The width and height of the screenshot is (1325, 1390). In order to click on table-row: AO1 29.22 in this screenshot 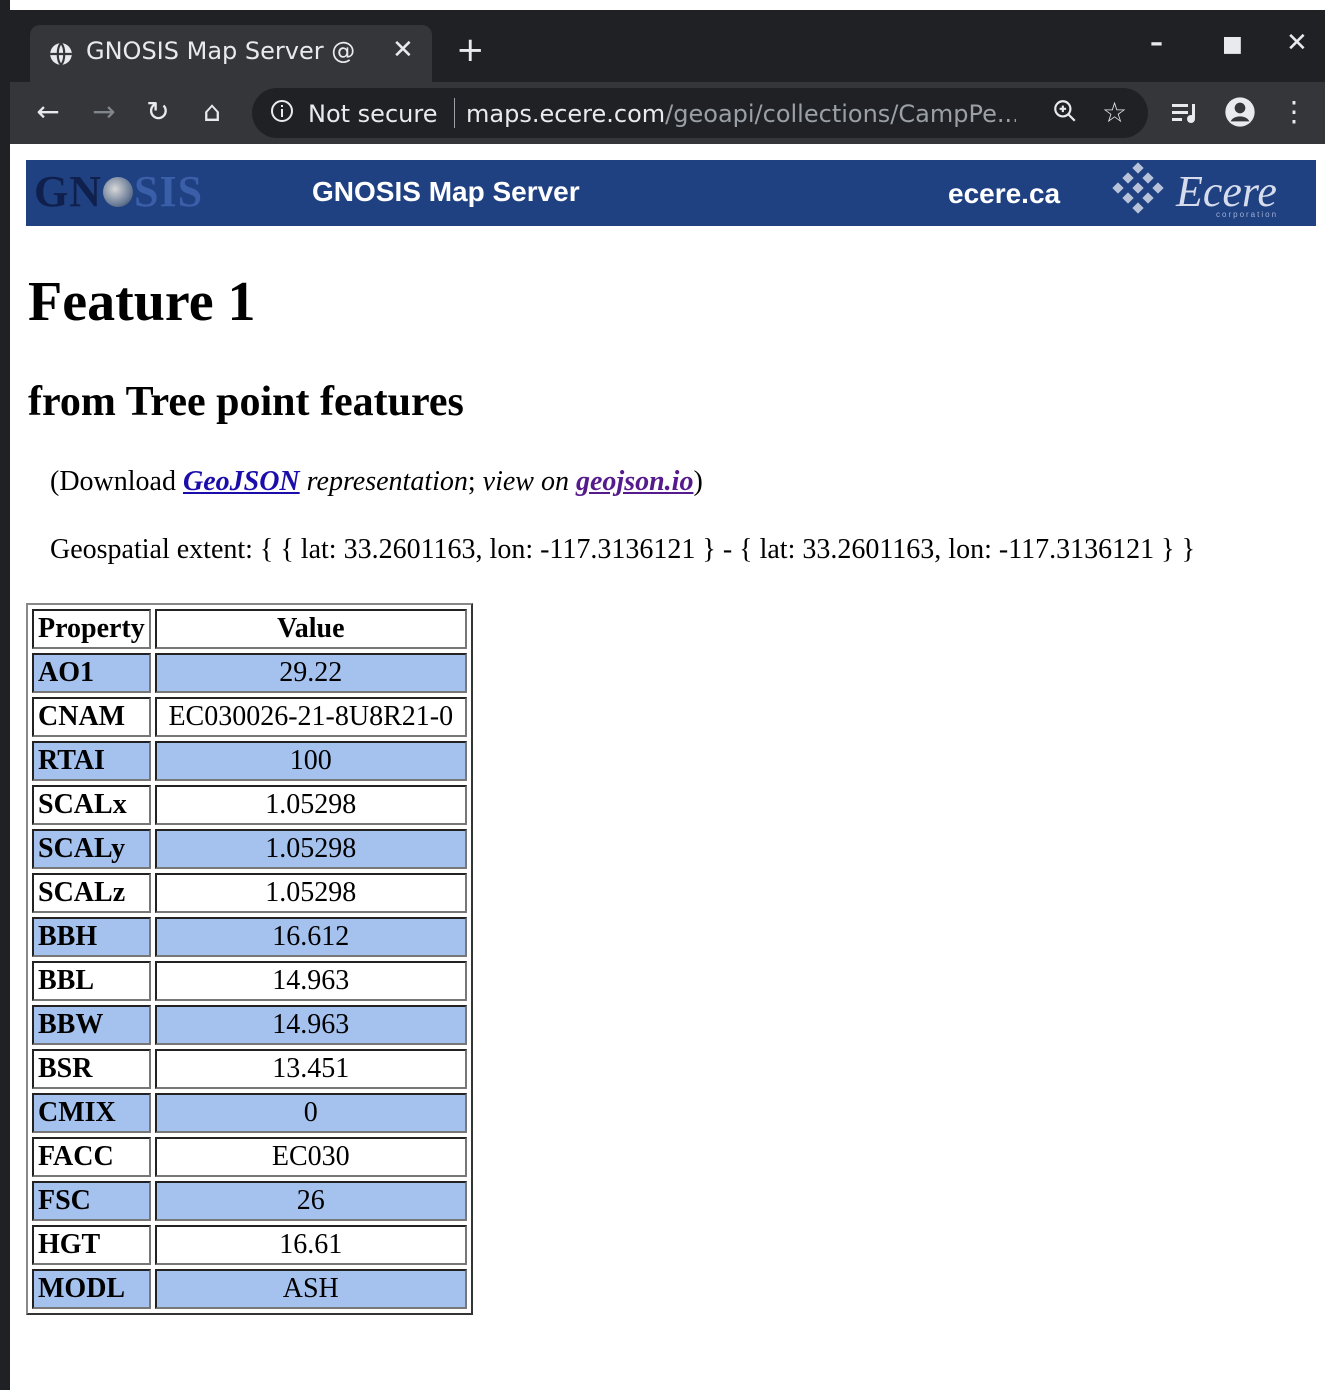, I will do `click(249, 673)`.